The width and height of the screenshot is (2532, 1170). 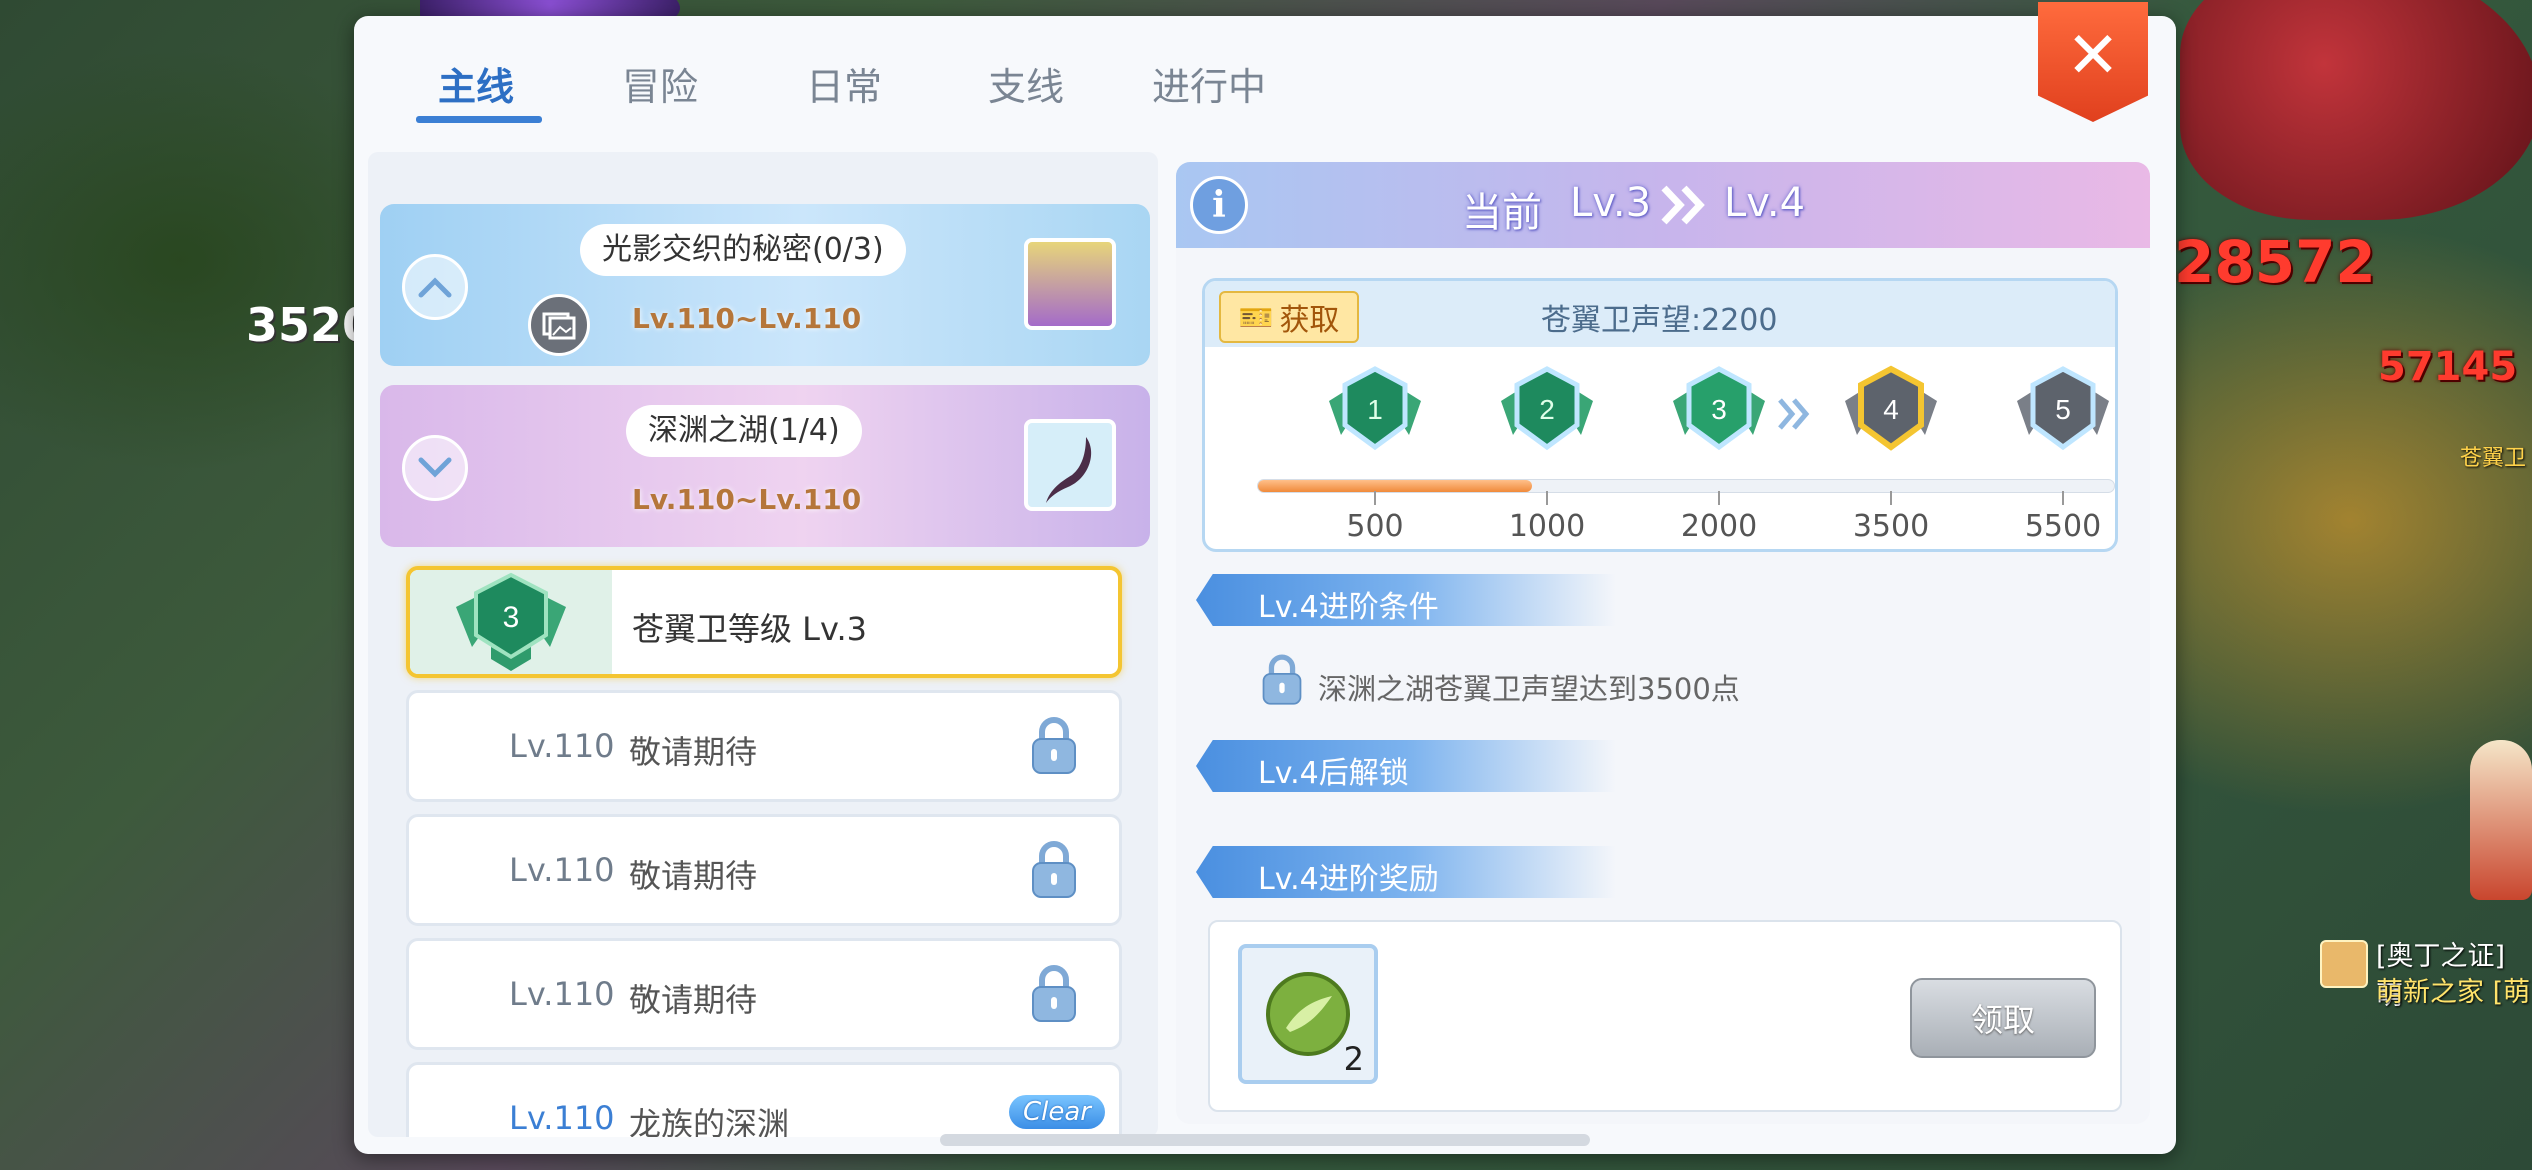 What do you see at coordinates (765, 285) in the screenshot?
I see `chapter-card-secrets: 光影交织的秘密(0/3) Lv.110~Lv.110` at bounding box center [765, 285].